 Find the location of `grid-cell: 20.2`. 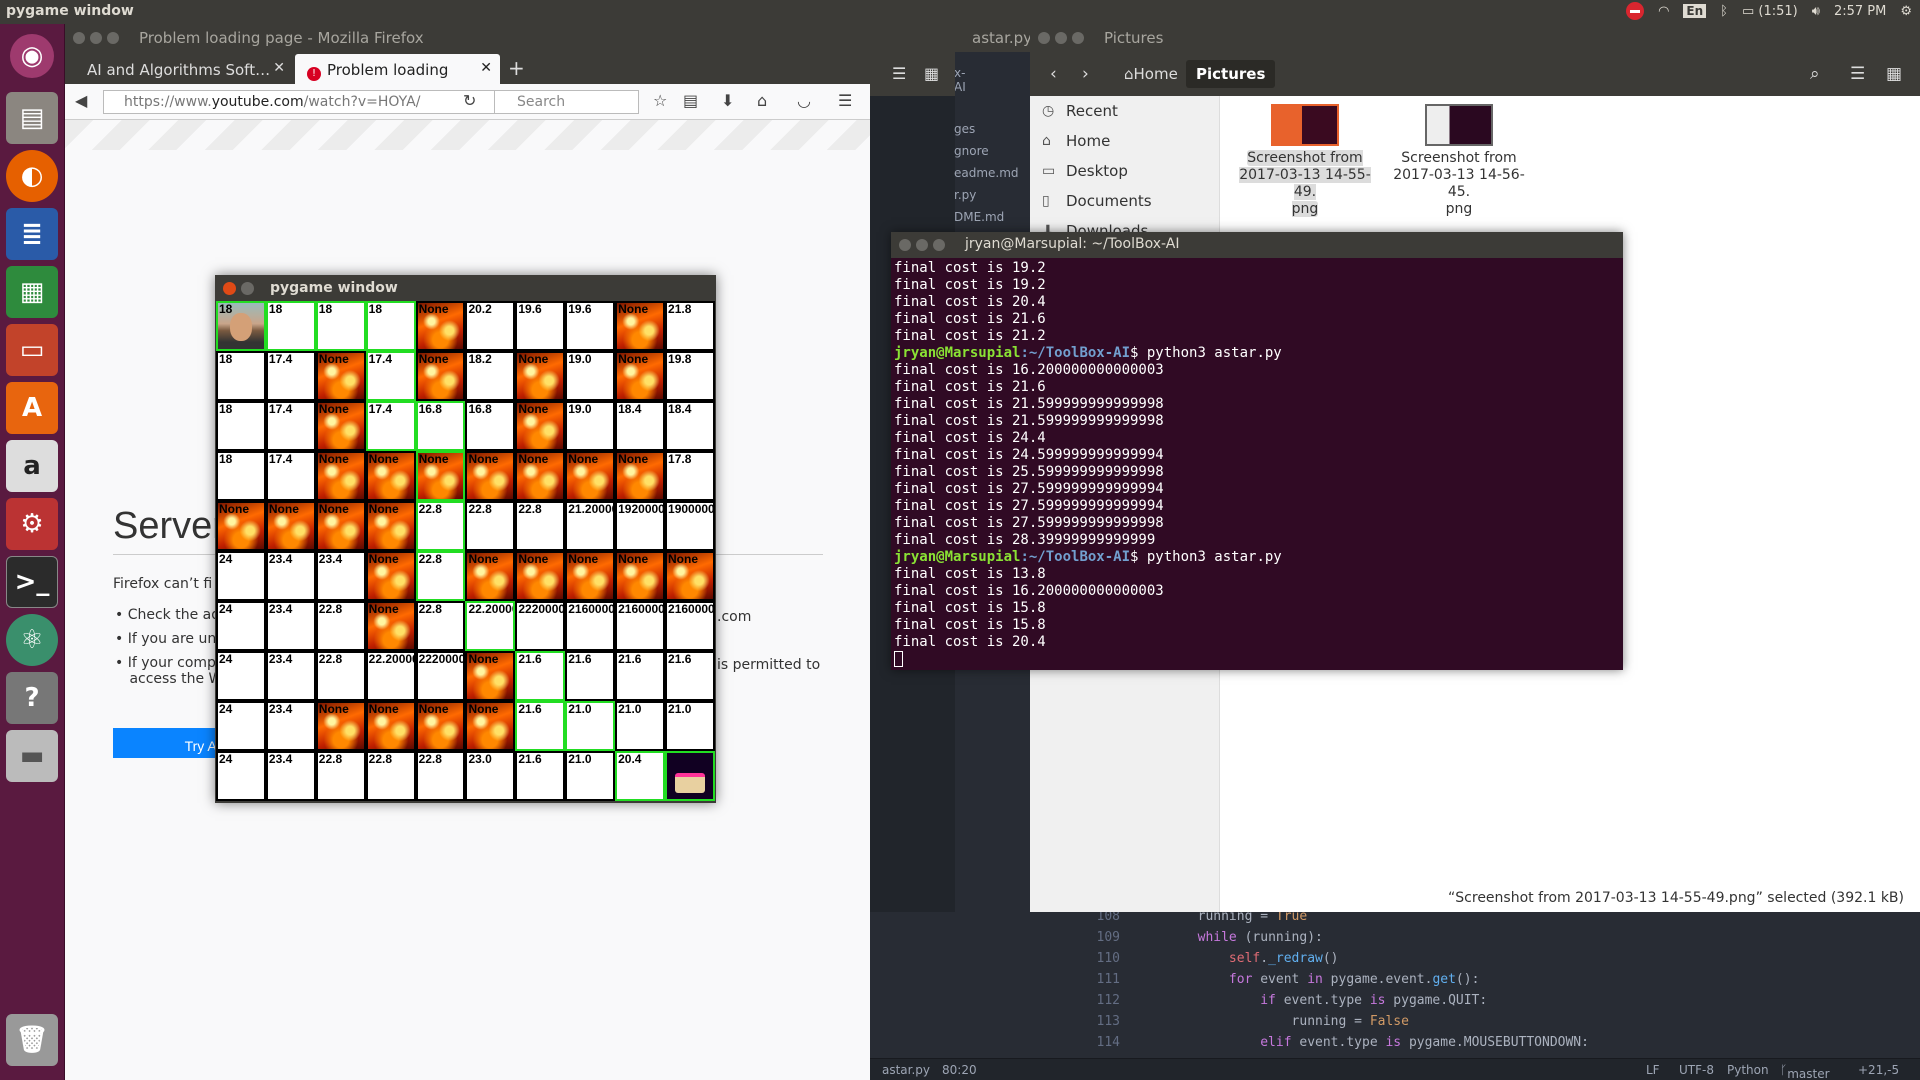

grid-cell: 20.2 is located at coordinates (490, 326).